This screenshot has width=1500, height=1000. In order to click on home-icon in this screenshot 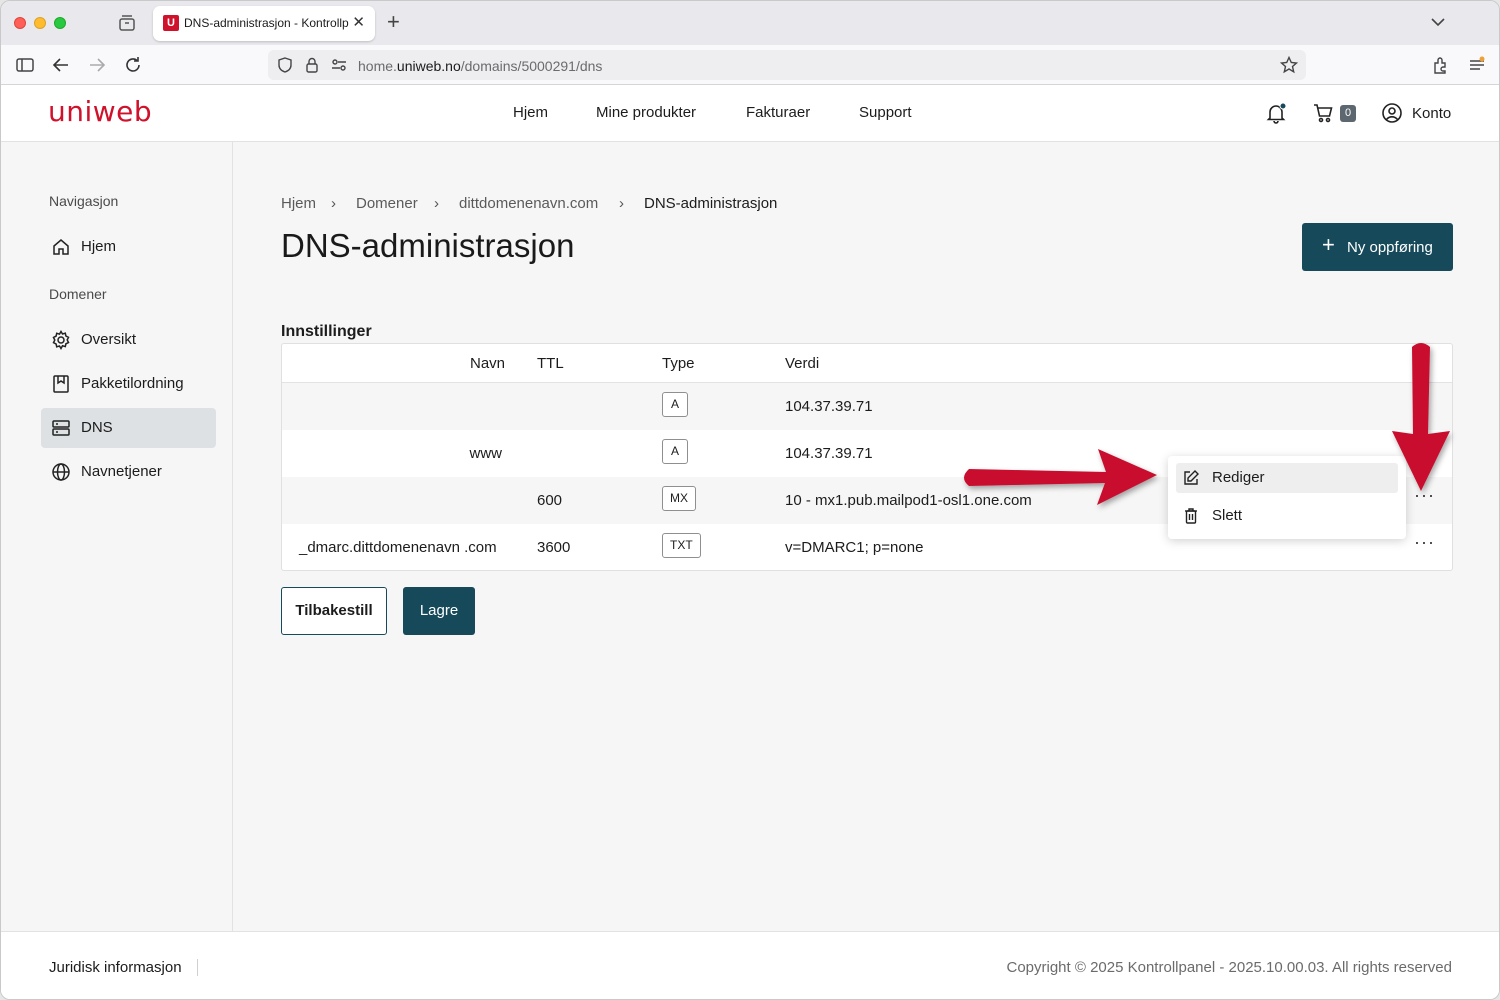, I will do `click(61, 247)`.